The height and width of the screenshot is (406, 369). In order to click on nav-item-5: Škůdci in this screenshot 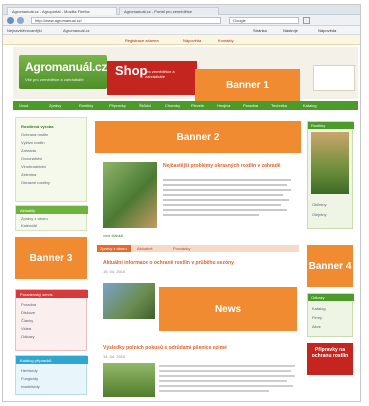, I will do `click(145, 105)`.